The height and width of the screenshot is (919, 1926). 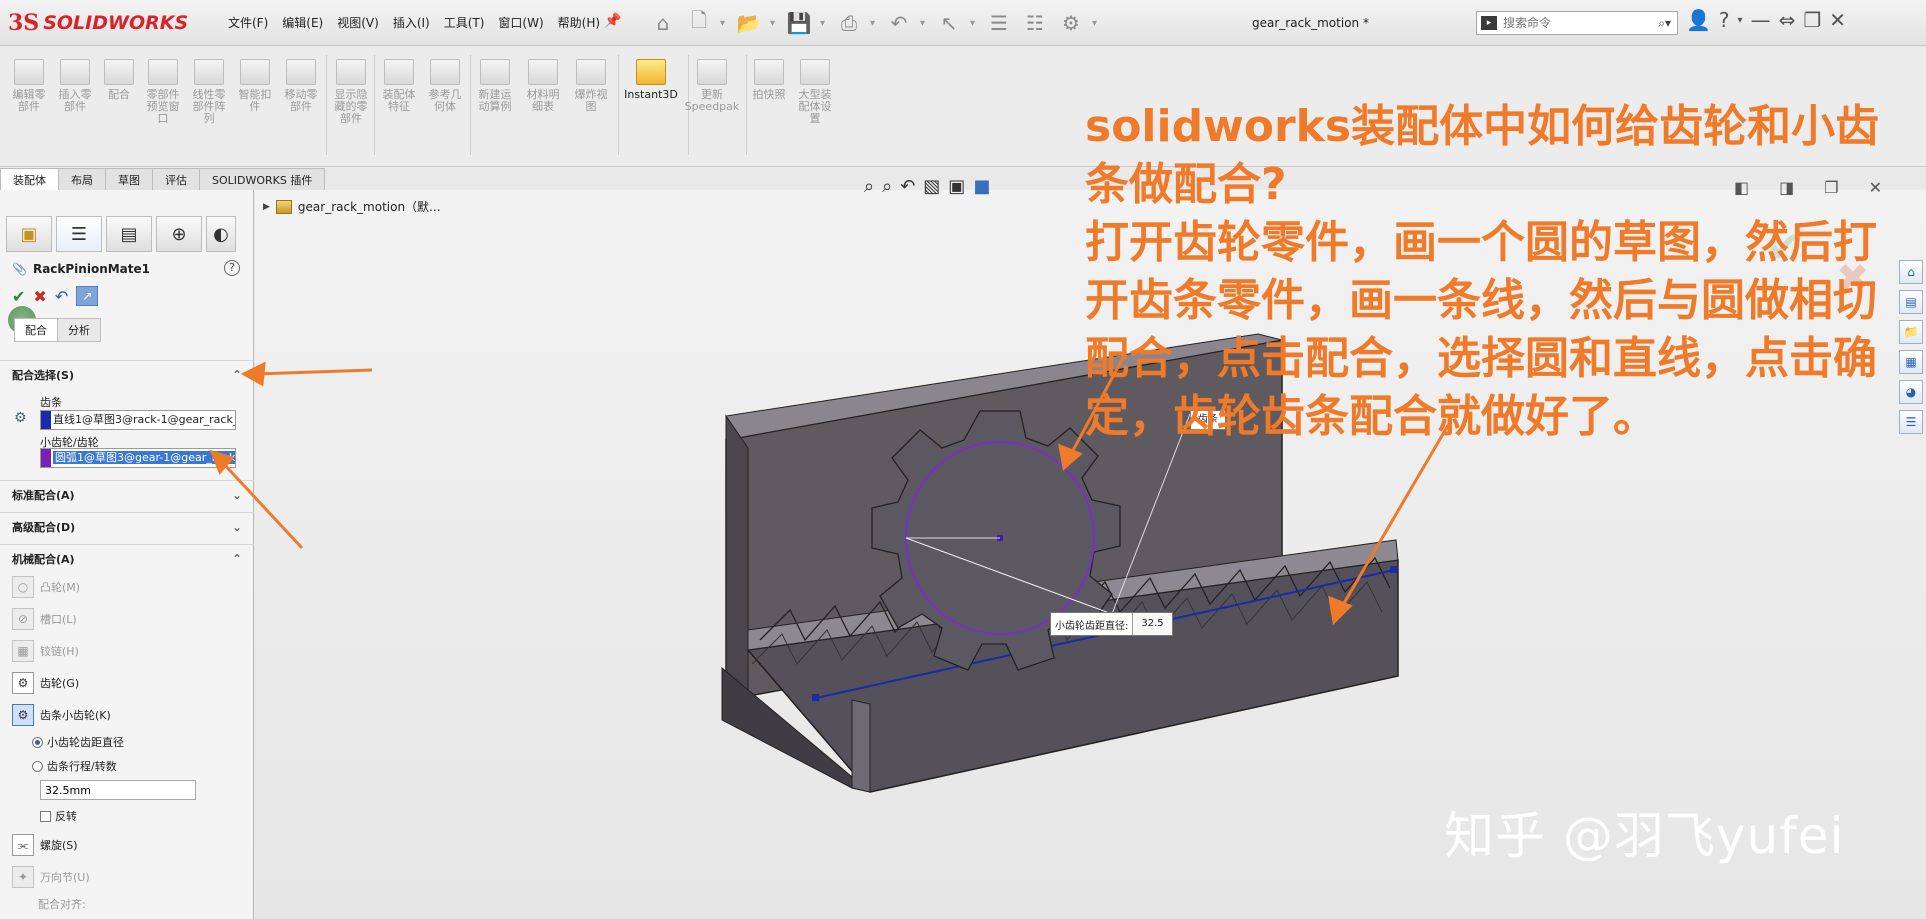 I want to click on dimension-value: 32.5, so click(x=1152, y=624).